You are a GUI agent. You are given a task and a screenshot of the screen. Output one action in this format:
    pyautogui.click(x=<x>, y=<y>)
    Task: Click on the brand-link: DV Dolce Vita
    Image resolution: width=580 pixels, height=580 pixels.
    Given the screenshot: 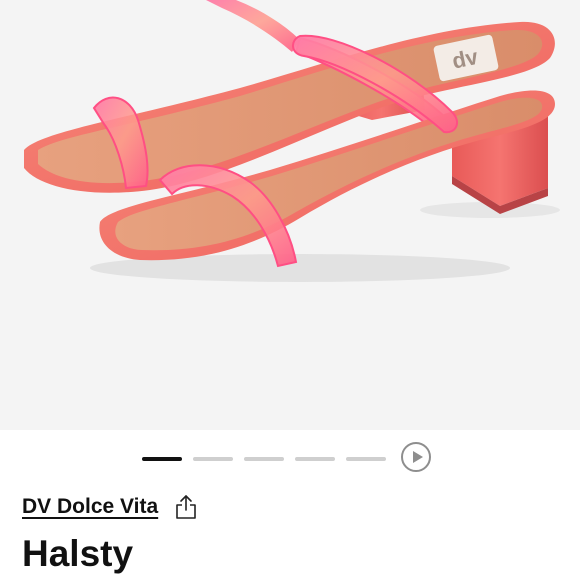 What is the action you would take?
    pyautogui.click(x=90, y=507)
    